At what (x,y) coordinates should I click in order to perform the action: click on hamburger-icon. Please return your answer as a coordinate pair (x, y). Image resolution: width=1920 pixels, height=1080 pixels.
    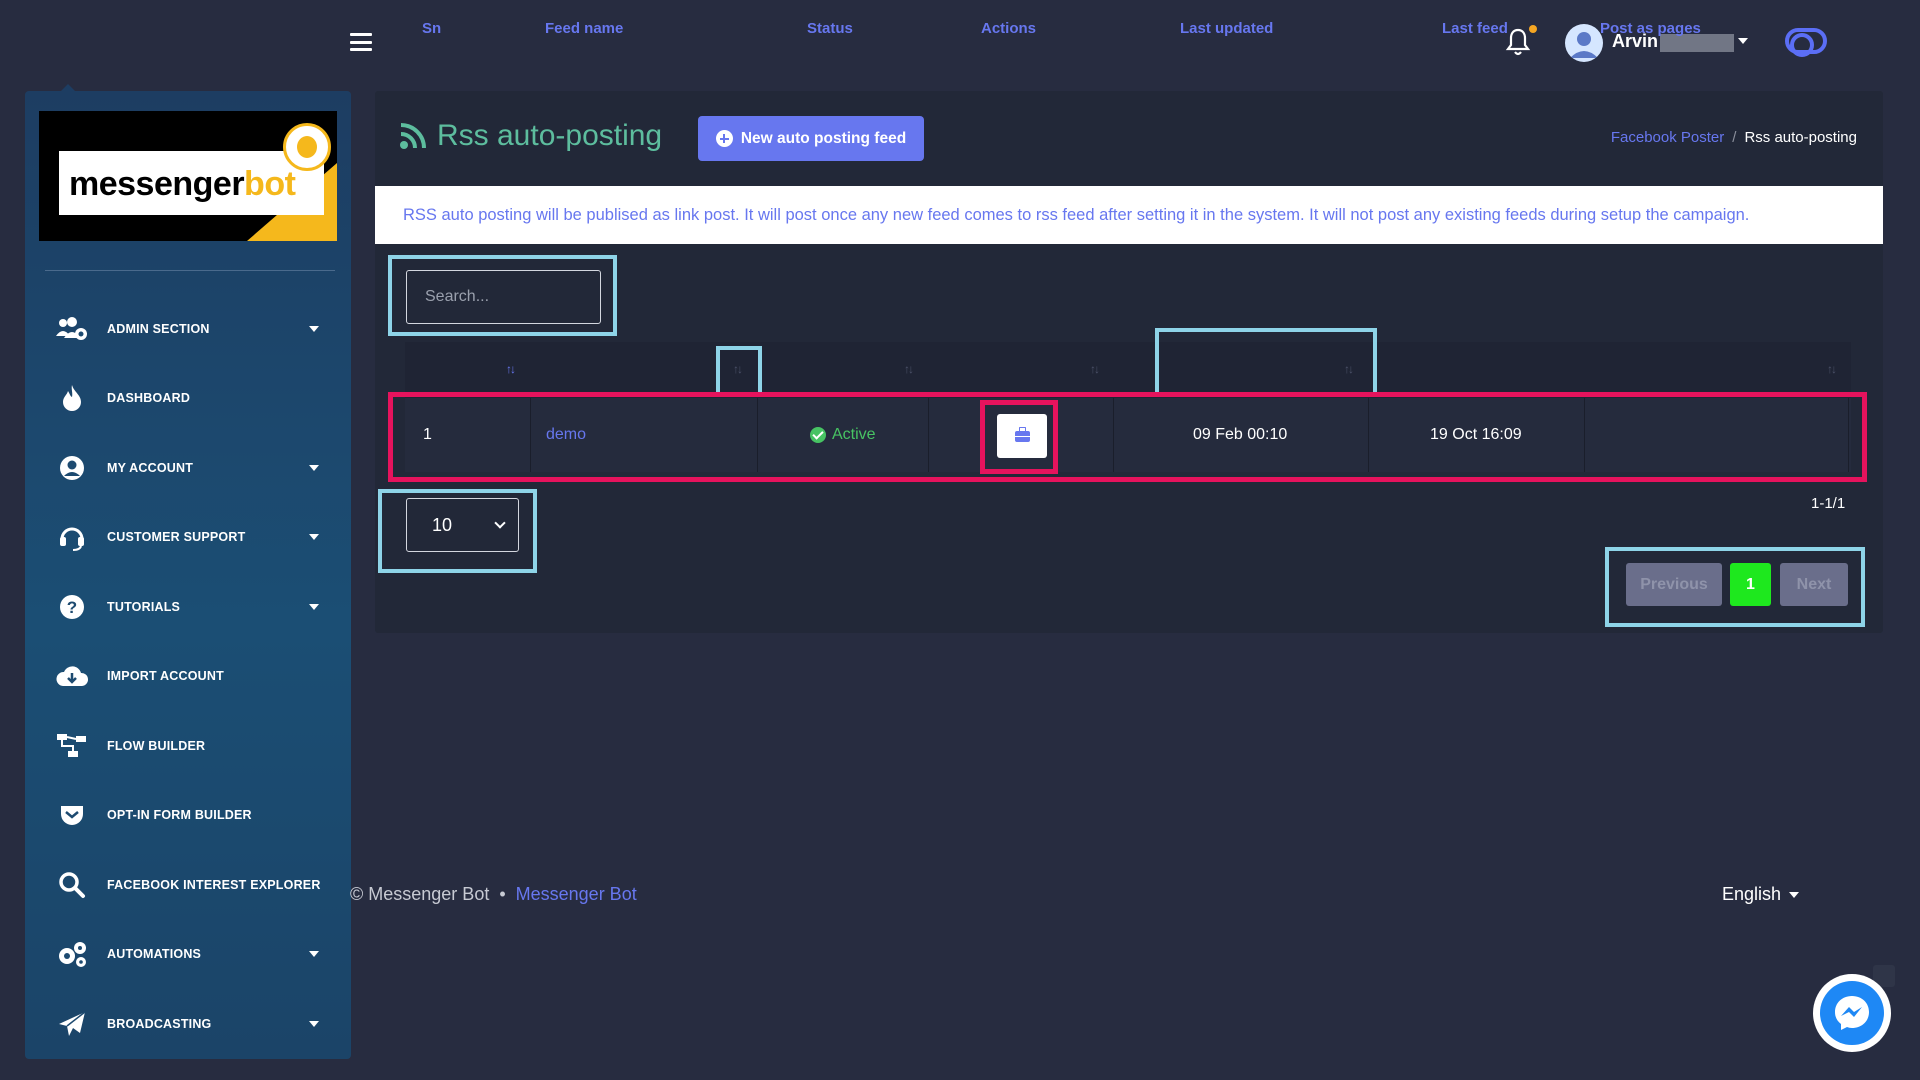
    Looking at the image, I should click on (361, 42).